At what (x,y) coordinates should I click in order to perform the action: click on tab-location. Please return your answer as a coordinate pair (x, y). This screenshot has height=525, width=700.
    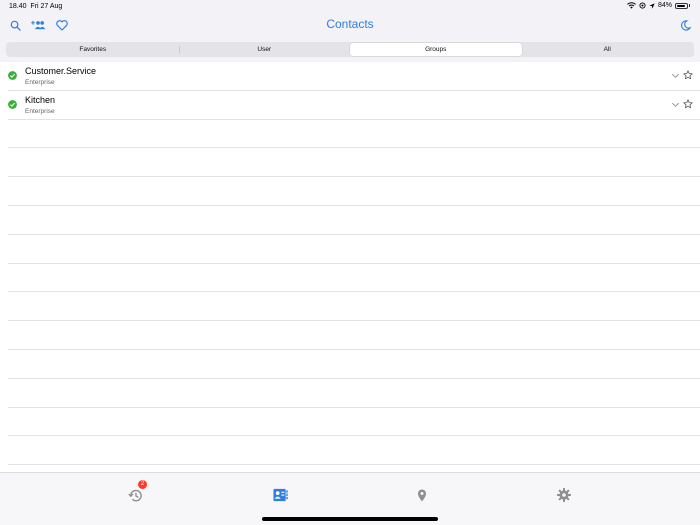
    Looking at the image, I should click on (422, 495).